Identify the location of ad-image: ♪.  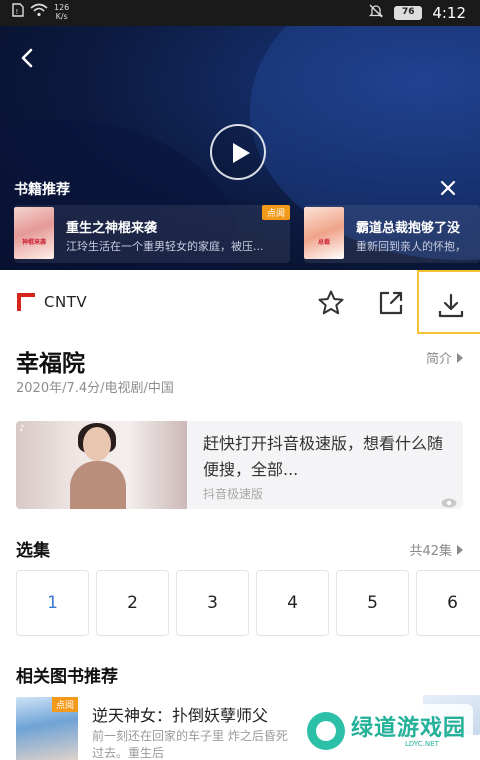
(101, 465).